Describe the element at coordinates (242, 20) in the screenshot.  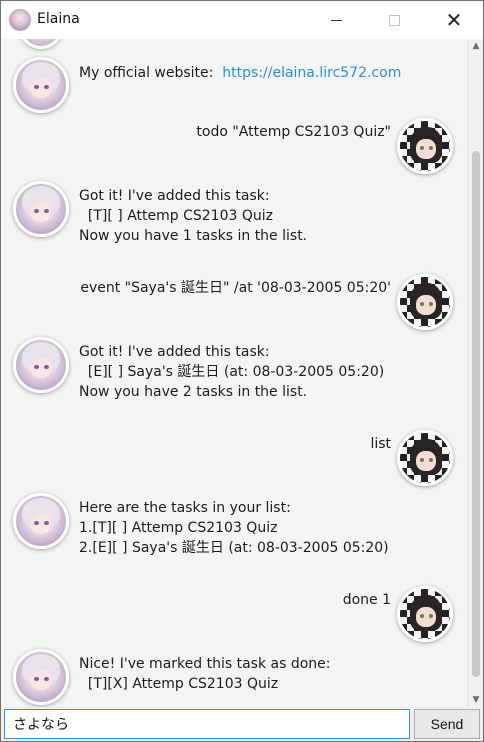
I see `title-bar: Elaina ✕` at that location.